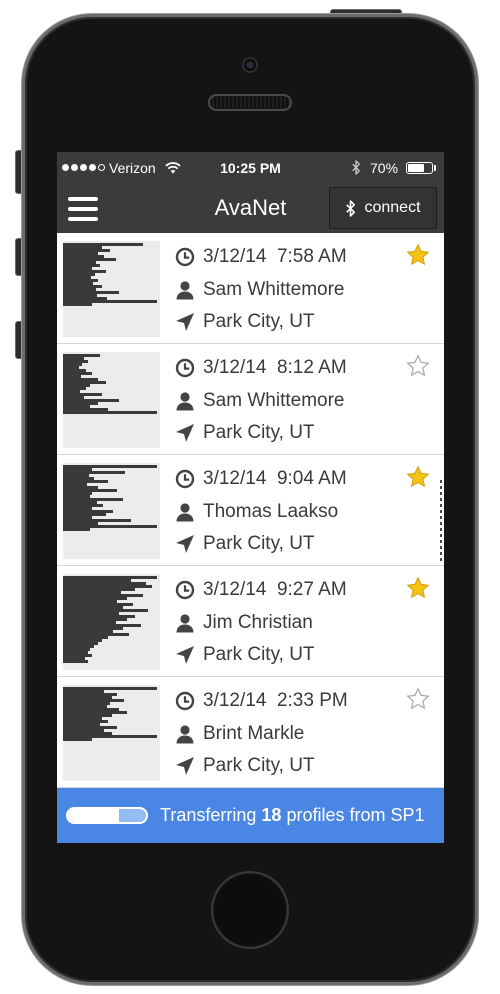  Describe the element at coordinates (254, 733) in the screenshot. I see `profile-observer: Brint Markle` at that location.